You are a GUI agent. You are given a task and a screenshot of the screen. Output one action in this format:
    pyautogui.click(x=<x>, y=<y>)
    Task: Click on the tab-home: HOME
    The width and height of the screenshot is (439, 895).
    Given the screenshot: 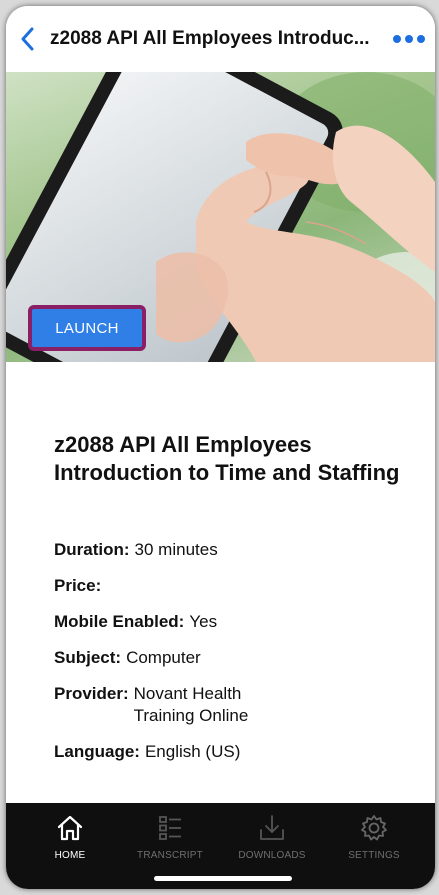 What is the action you would take?
    pyautogui.click(x=70, y=837)
    